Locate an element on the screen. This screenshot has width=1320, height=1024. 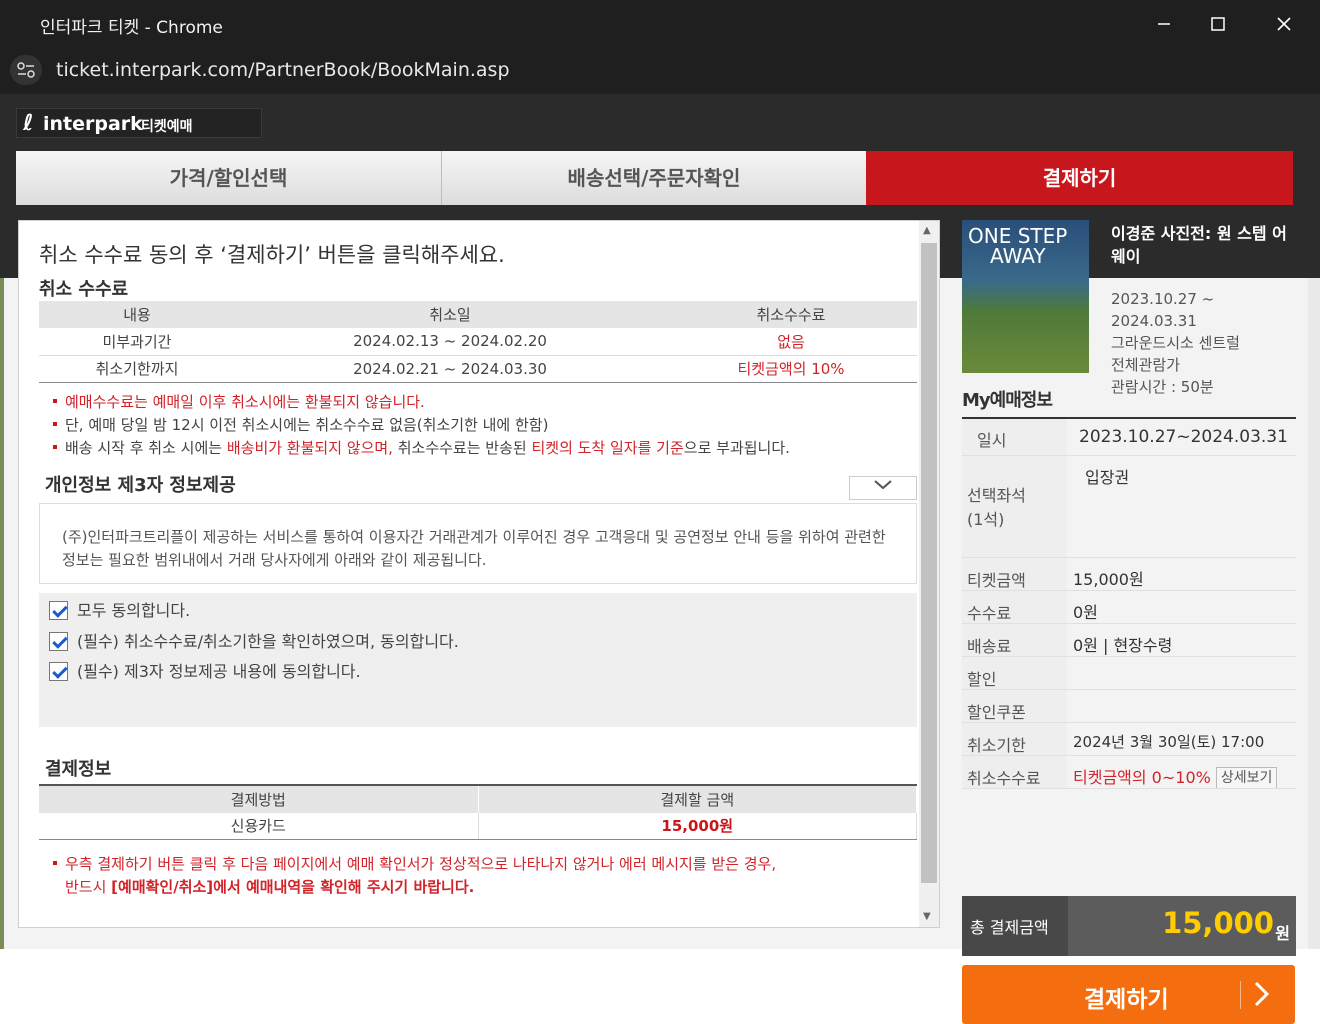
table-row: 미부과기간 2024.02.13 ~ 2024.02.20 없음 is located at coordinates (478, 342).